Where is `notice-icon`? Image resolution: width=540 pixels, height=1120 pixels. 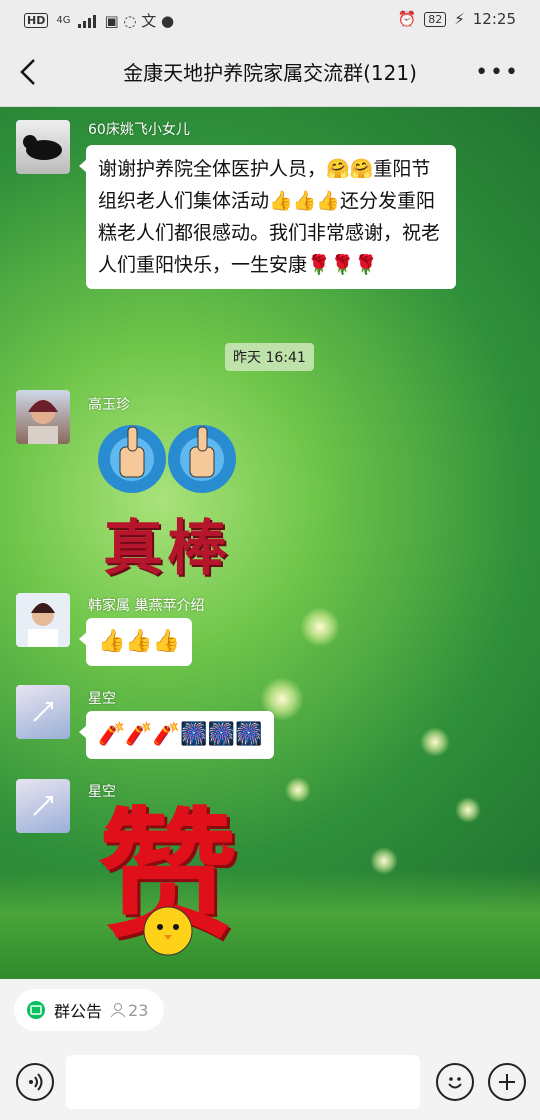
notice-icon is located at coordinates (36, 1010).